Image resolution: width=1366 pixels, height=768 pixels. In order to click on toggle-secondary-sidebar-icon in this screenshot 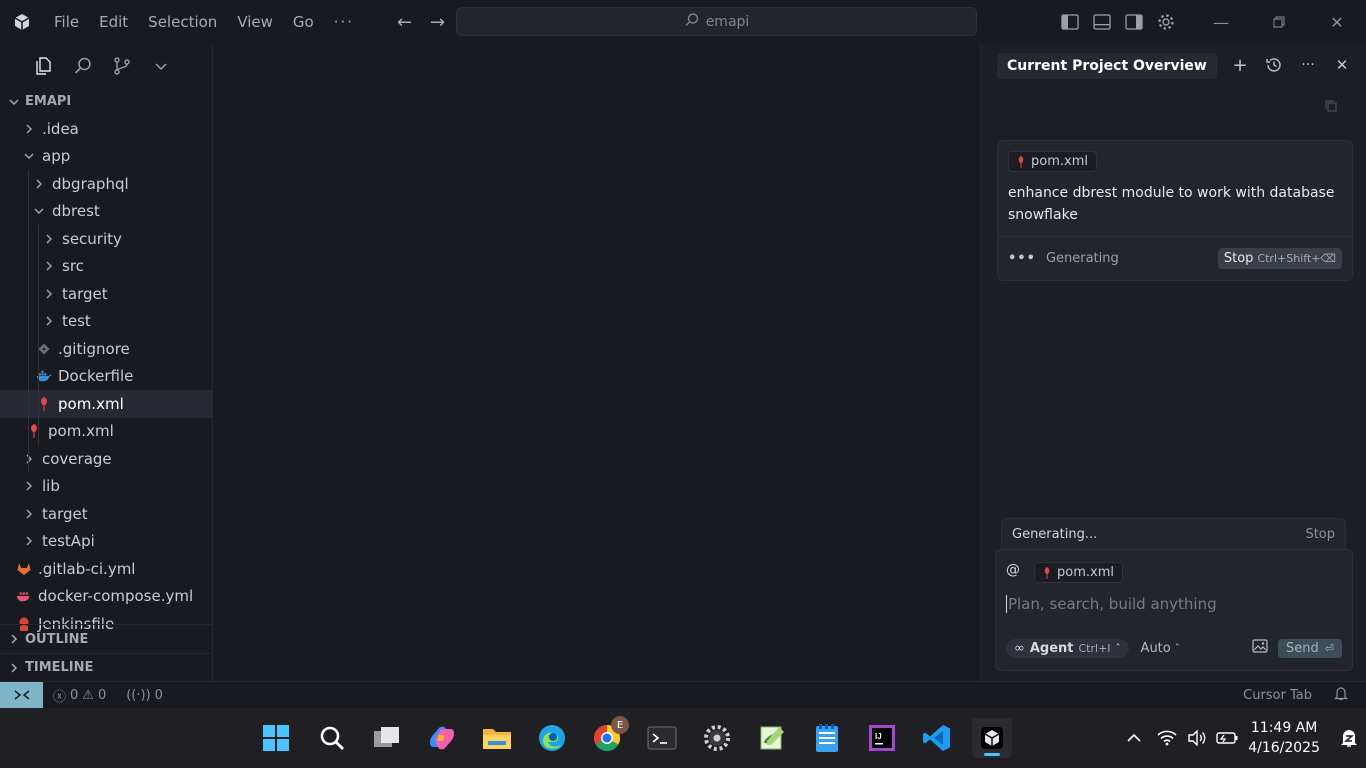, I will do `click(1134, 22)`.